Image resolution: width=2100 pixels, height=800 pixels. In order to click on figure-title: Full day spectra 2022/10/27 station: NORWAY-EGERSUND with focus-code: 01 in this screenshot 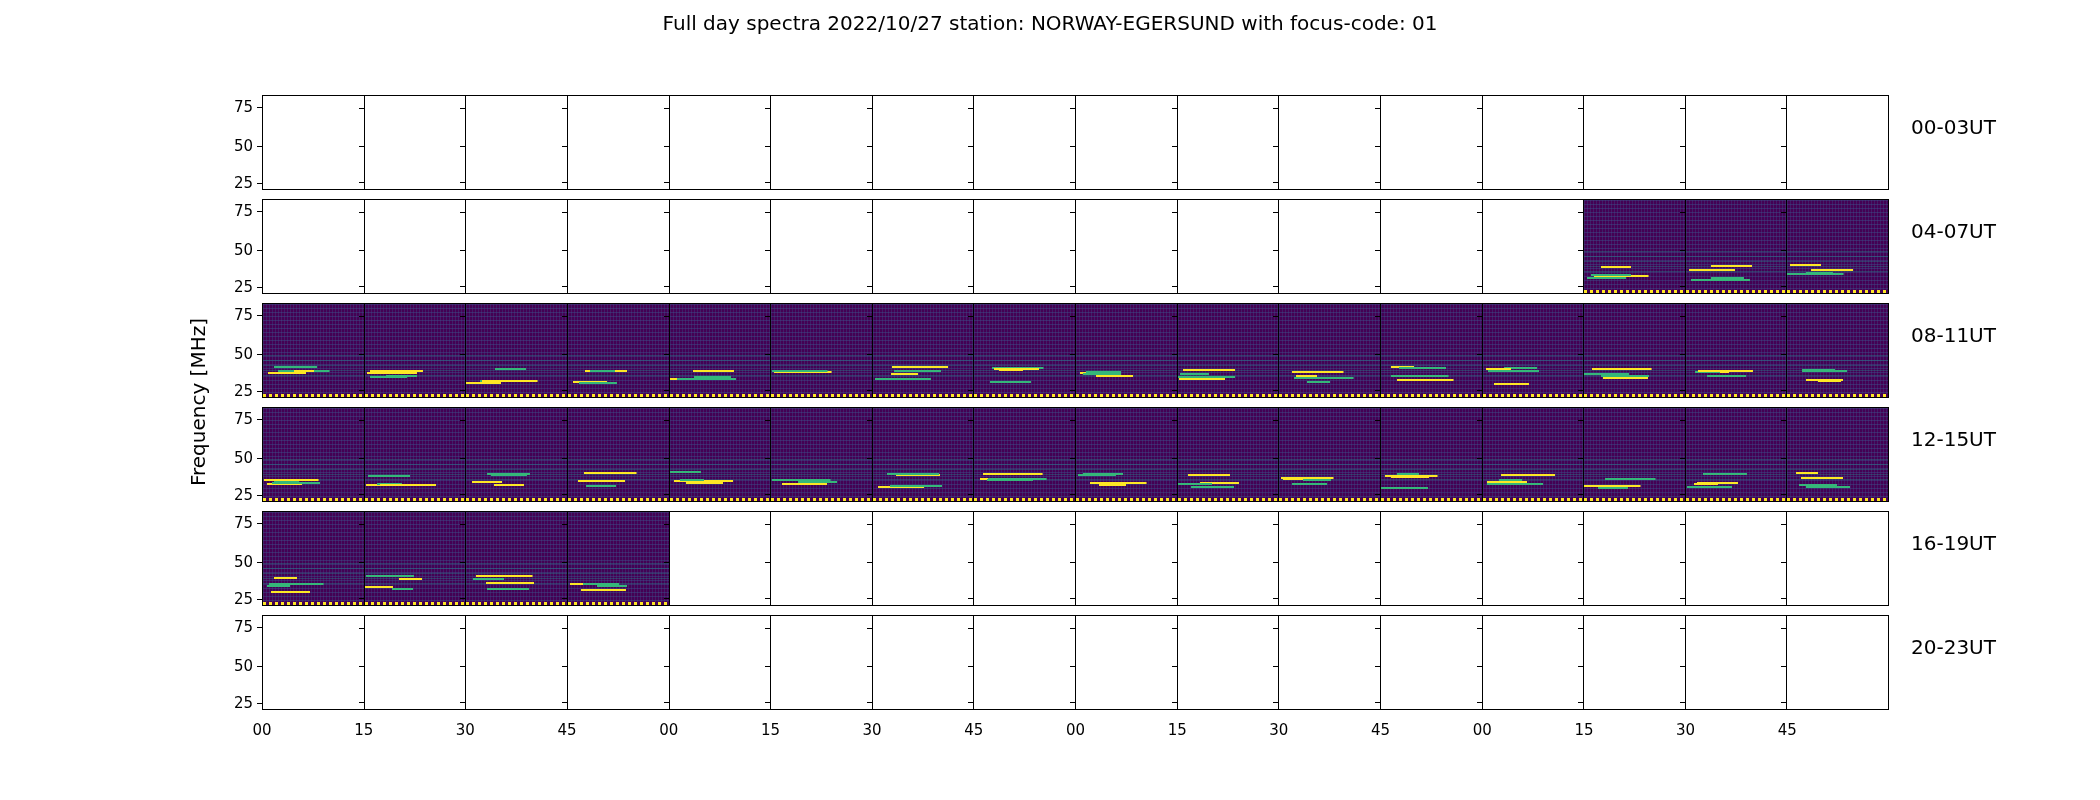, I will do `click(1050, 23)`.